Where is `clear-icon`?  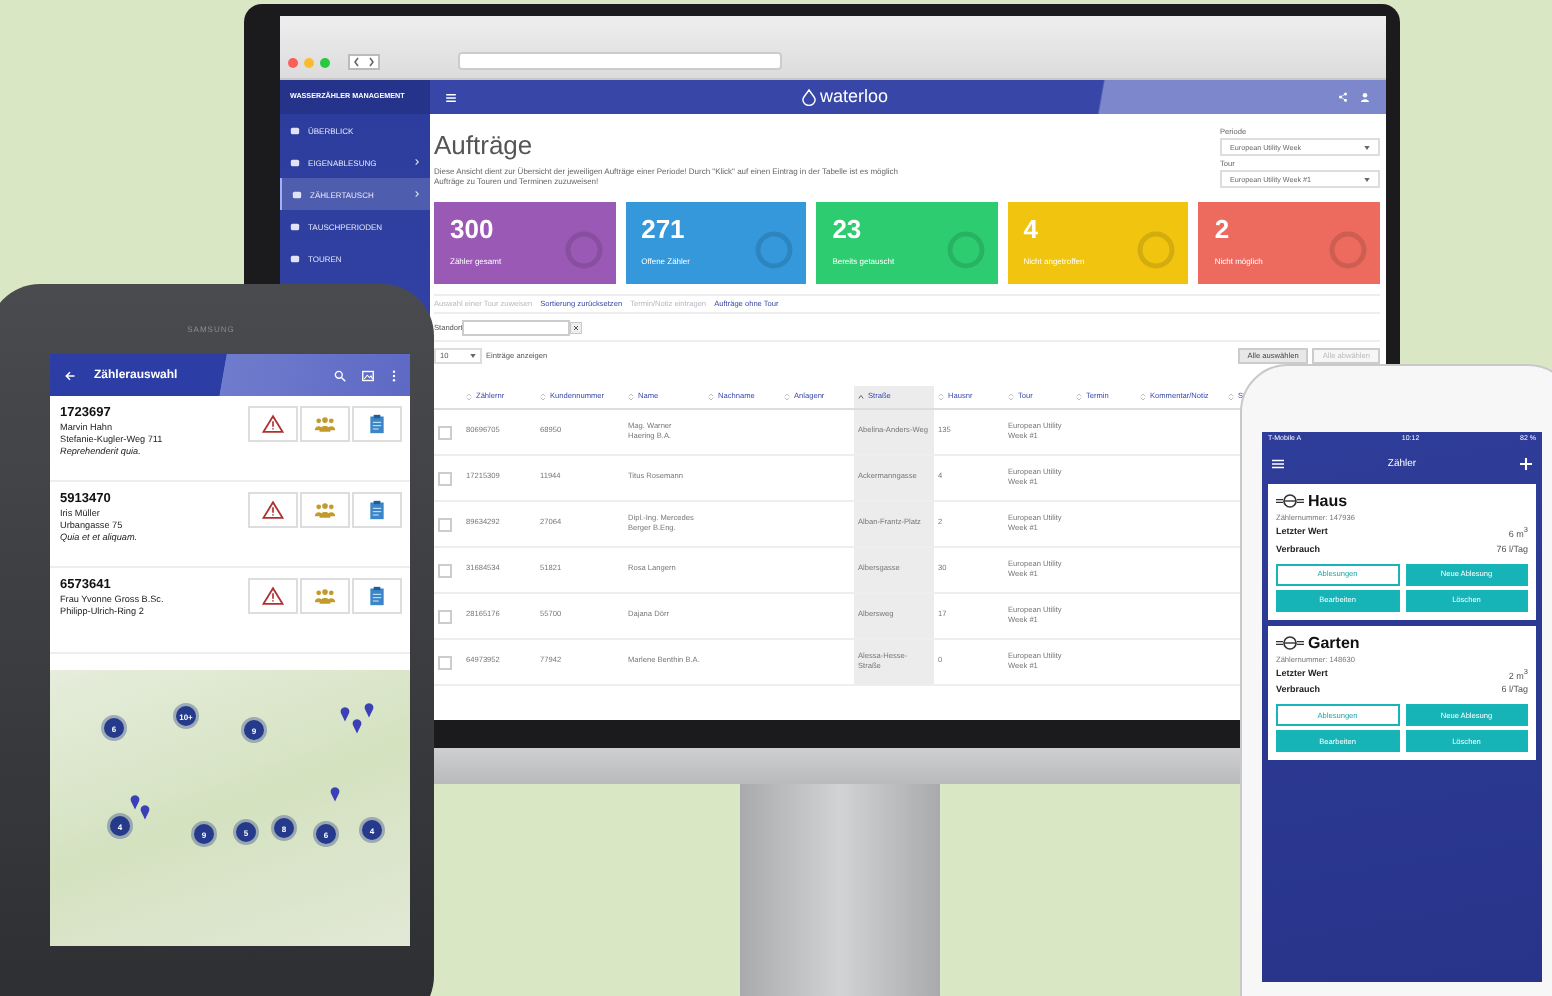 clear-icon is located at coordinates (576, 327).